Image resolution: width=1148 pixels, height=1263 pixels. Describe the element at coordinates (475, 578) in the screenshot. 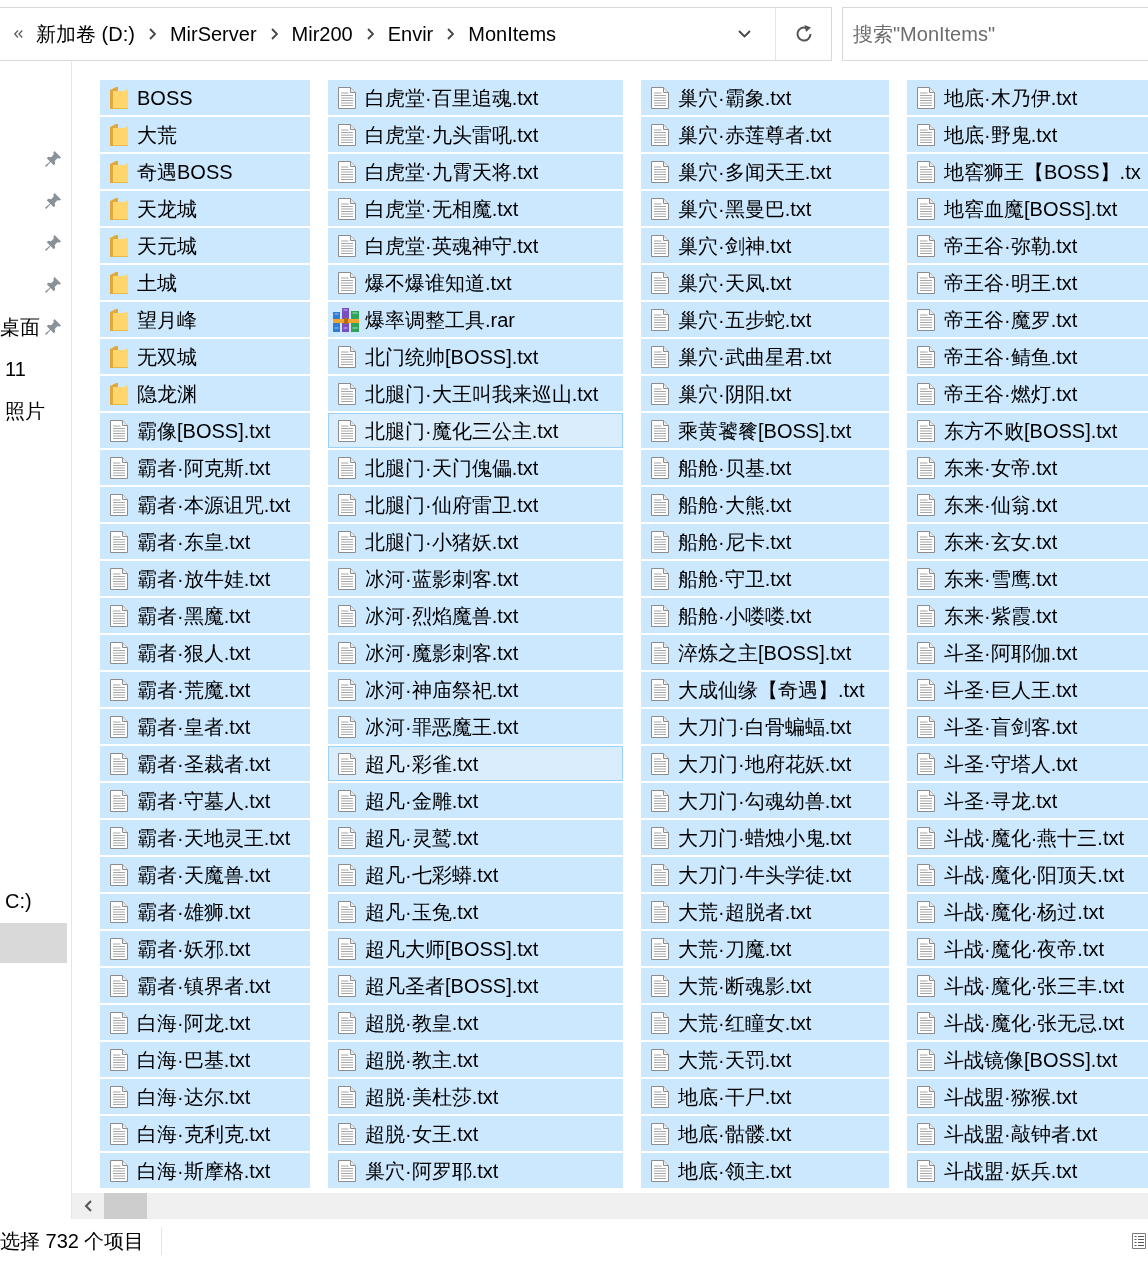

I see `file-item: 冰河·蓝影刺客.txt` at that location.